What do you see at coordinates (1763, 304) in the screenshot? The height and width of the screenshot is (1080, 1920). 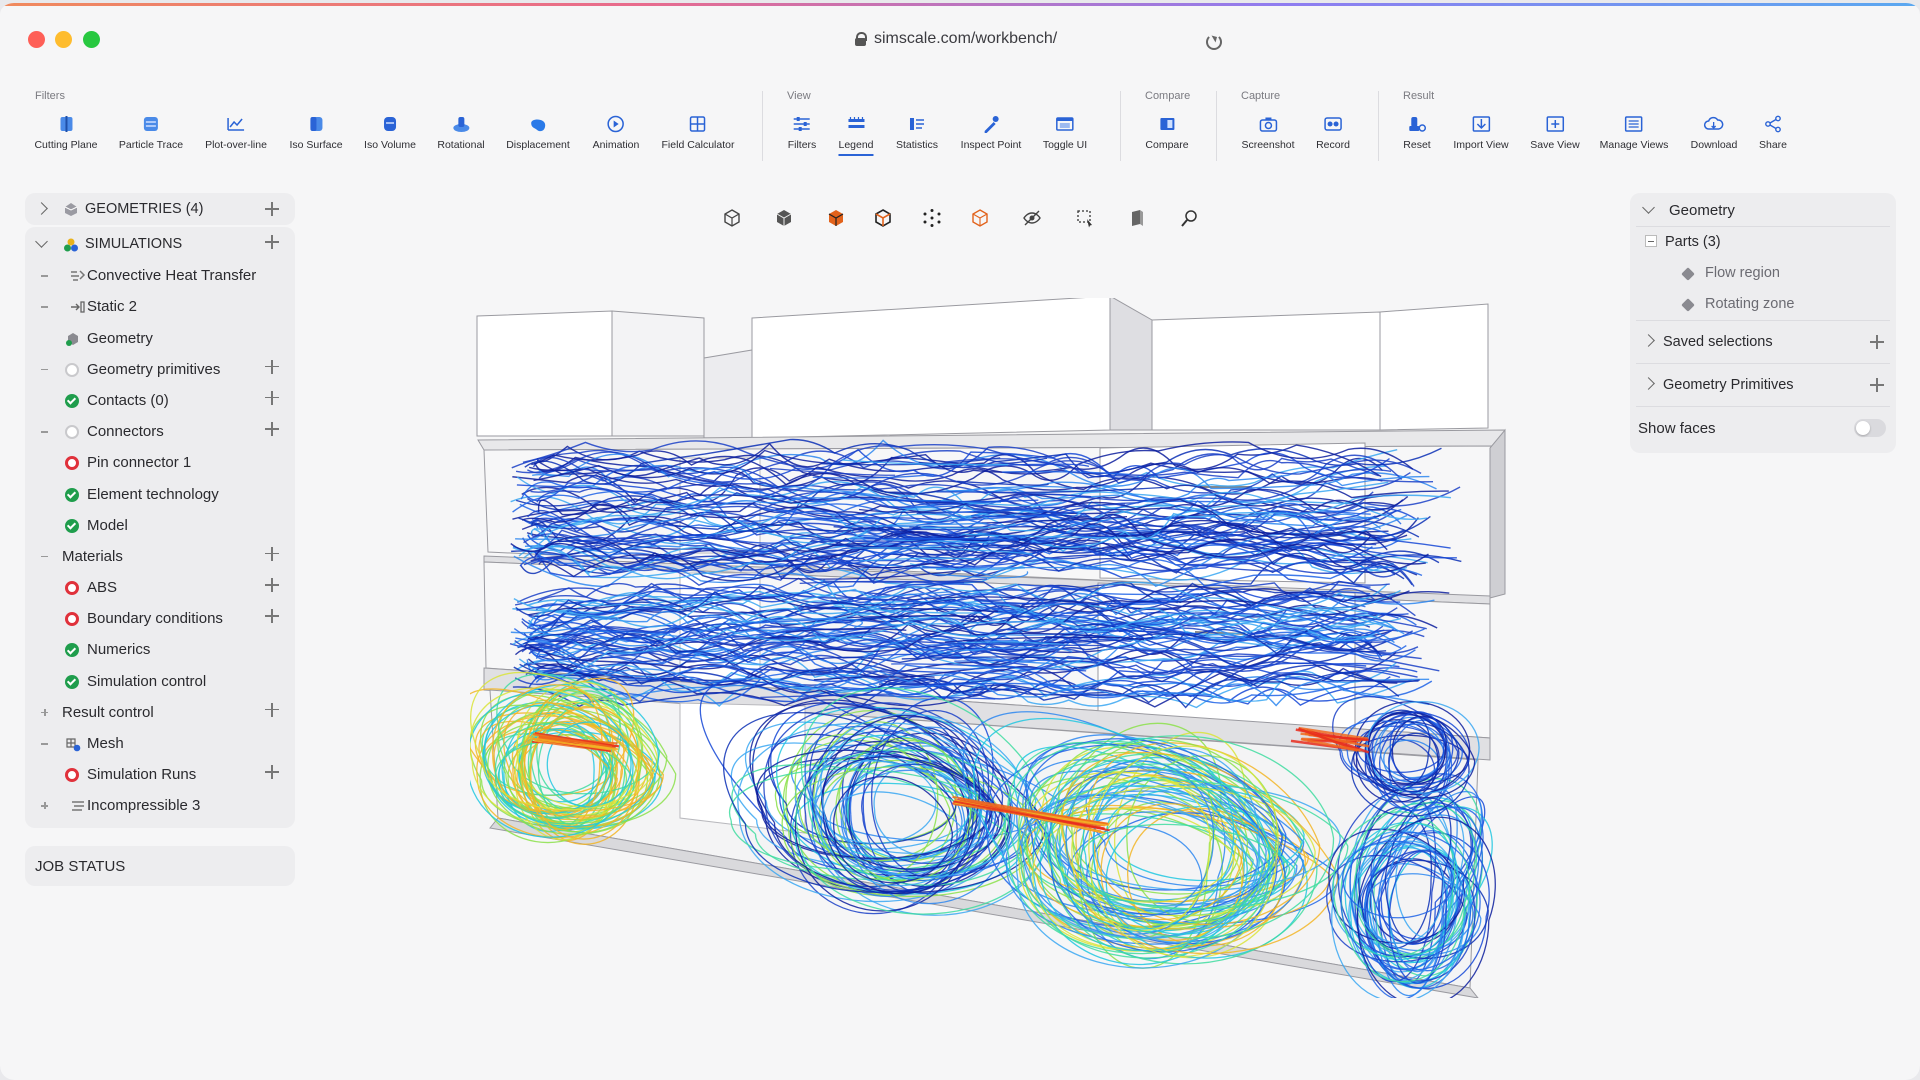 I see `part-item-rotating-zone: Rotating zone` at bounding box center [1763, 304].